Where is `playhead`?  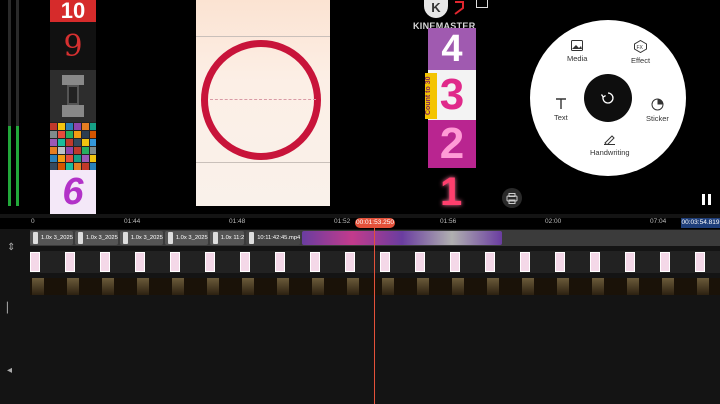
playhead is located at coordinates (374, 316).